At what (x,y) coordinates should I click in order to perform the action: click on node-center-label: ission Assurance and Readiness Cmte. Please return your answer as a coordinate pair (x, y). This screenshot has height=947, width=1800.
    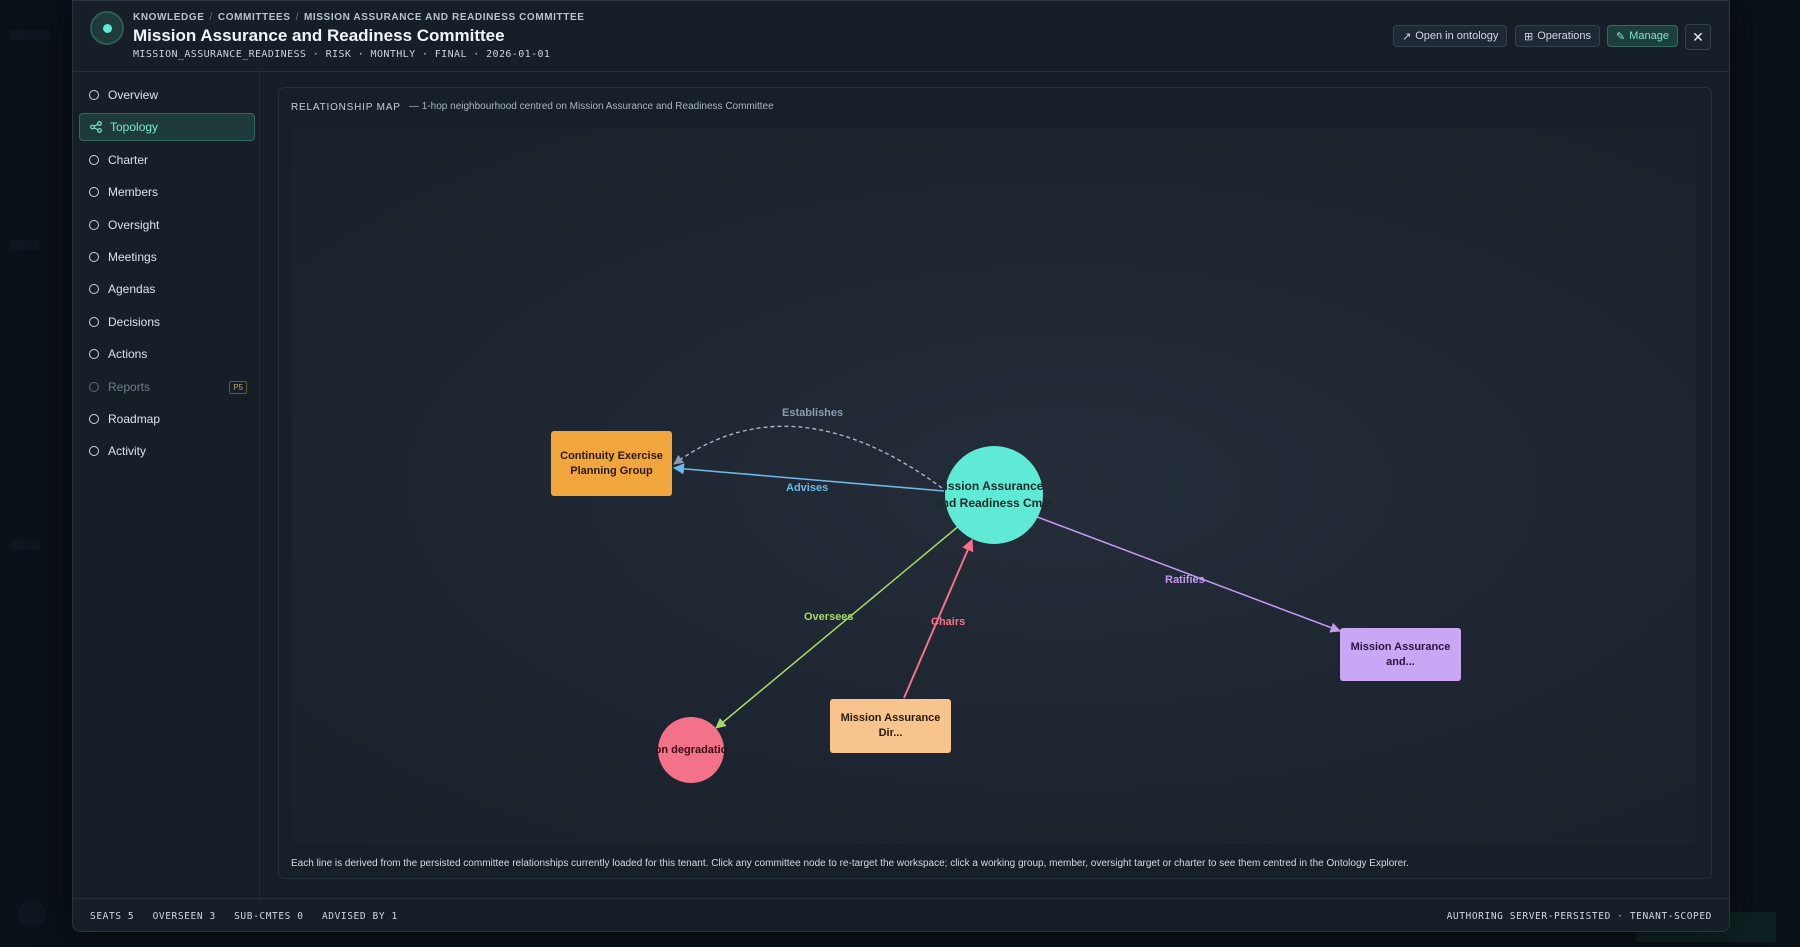
    Looking at the image, I should click on (994, 494).